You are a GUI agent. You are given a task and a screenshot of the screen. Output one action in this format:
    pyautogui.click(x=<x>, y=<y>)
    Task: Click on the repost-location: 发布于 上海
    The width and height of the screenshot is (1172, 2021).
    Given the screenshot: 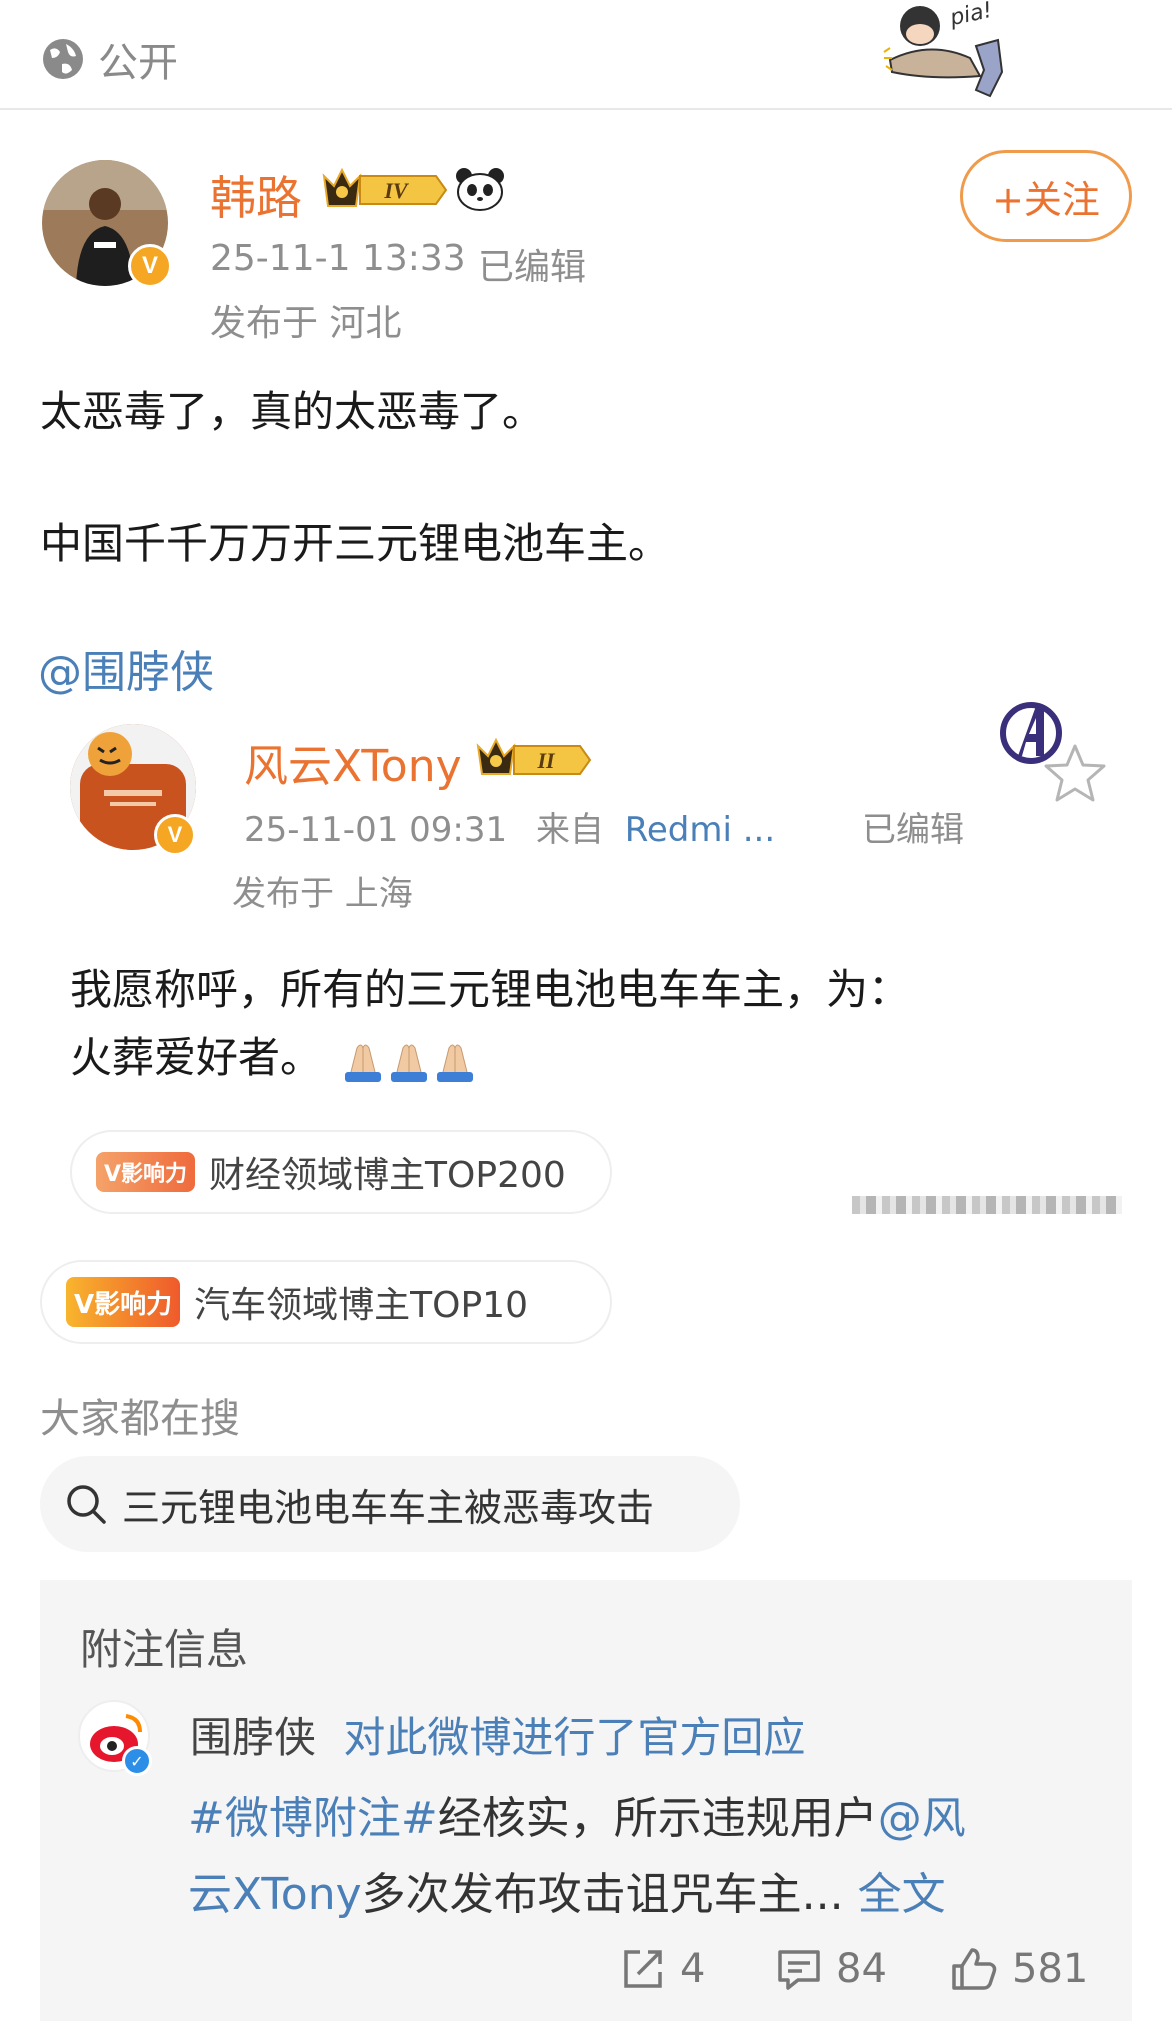 What is the action you would take?
    pyautogui.click(x=322, y=894)
    